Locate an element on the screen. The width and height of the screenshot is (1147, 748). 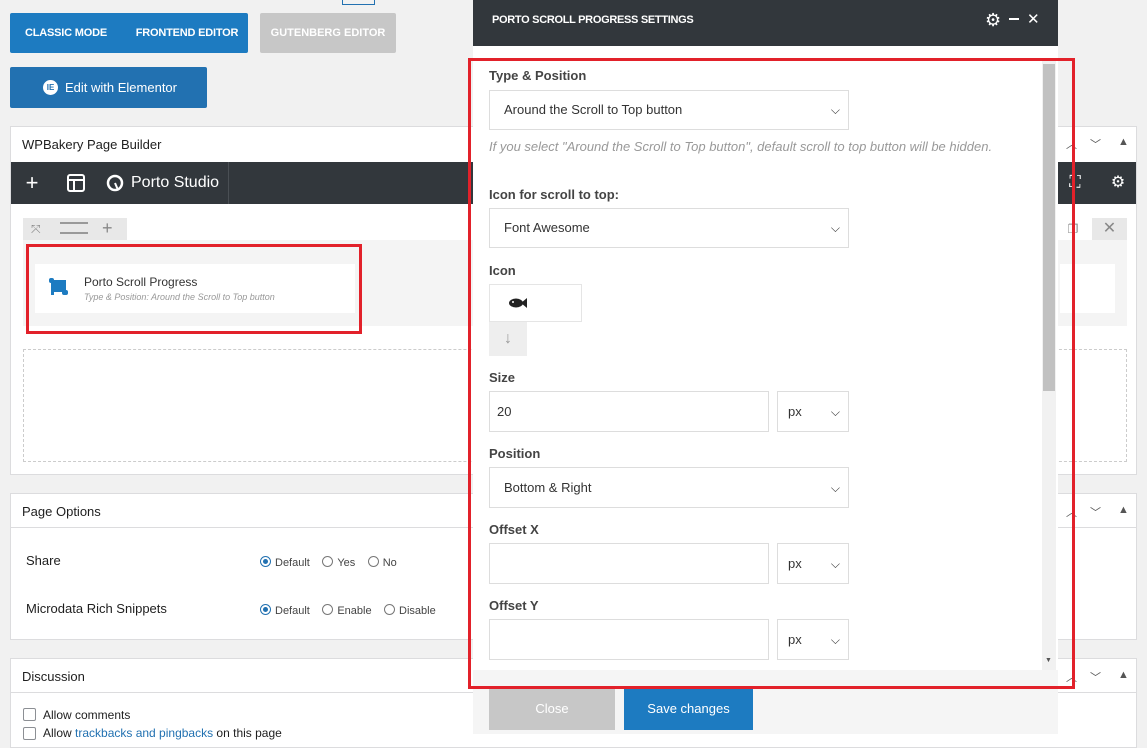
microdata-label: Microdata Rich Snippets is located at coordinates (96, 608).